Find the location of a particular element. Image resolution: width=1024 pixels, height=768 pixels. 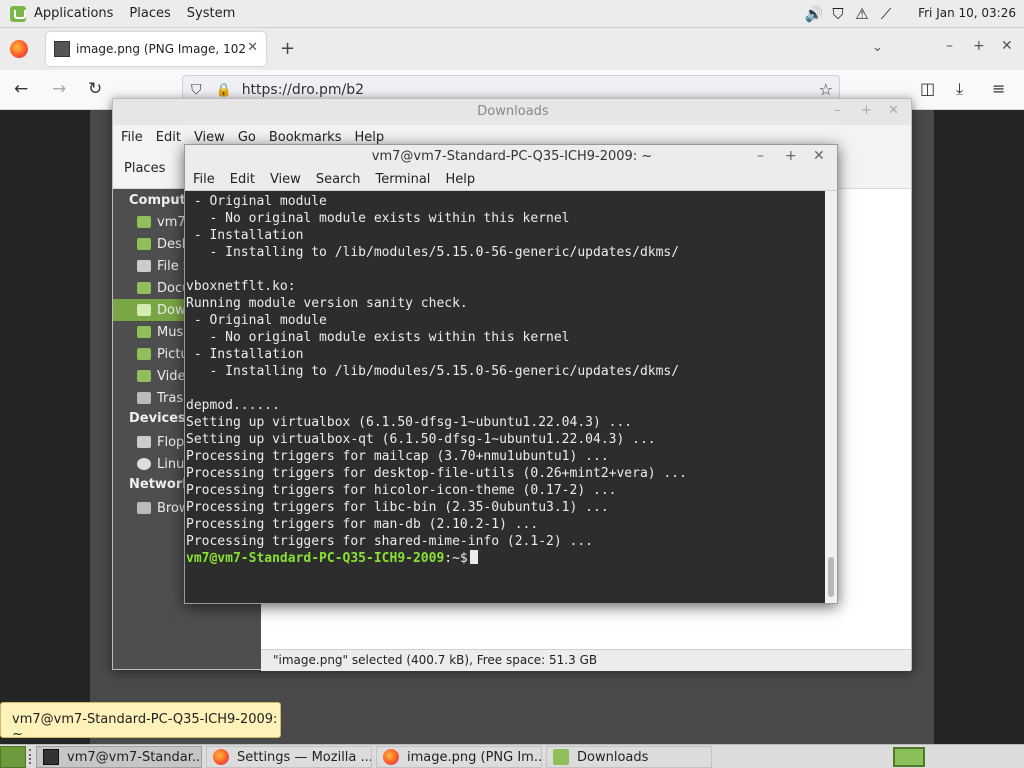

alert-icon: ⚠ is located at coordinates (862, 14).